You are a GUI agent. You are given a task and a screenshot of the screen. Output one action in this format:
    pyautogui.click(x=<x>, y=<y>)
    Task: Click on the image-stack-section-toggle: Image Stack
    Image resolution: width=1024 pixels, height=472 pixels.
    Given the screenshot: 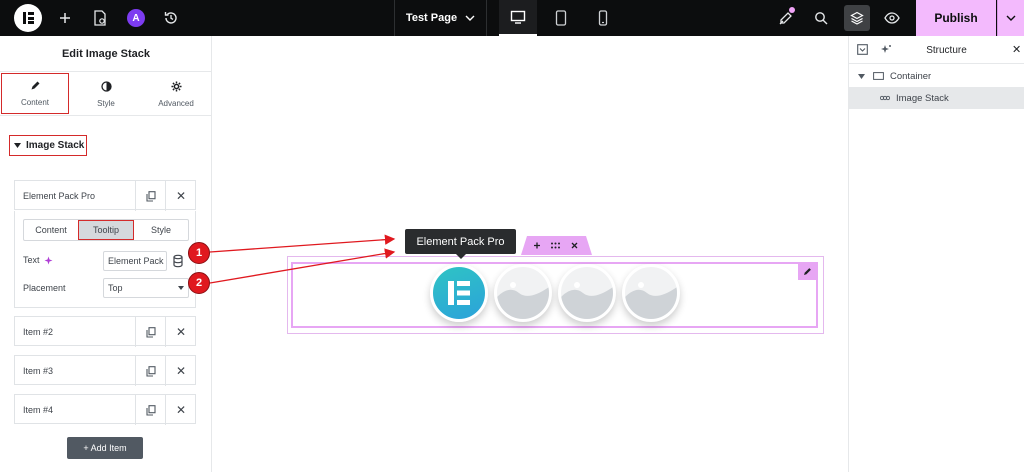 What is the action you would take?
    pyautogui.click(x=48, y=145)
    